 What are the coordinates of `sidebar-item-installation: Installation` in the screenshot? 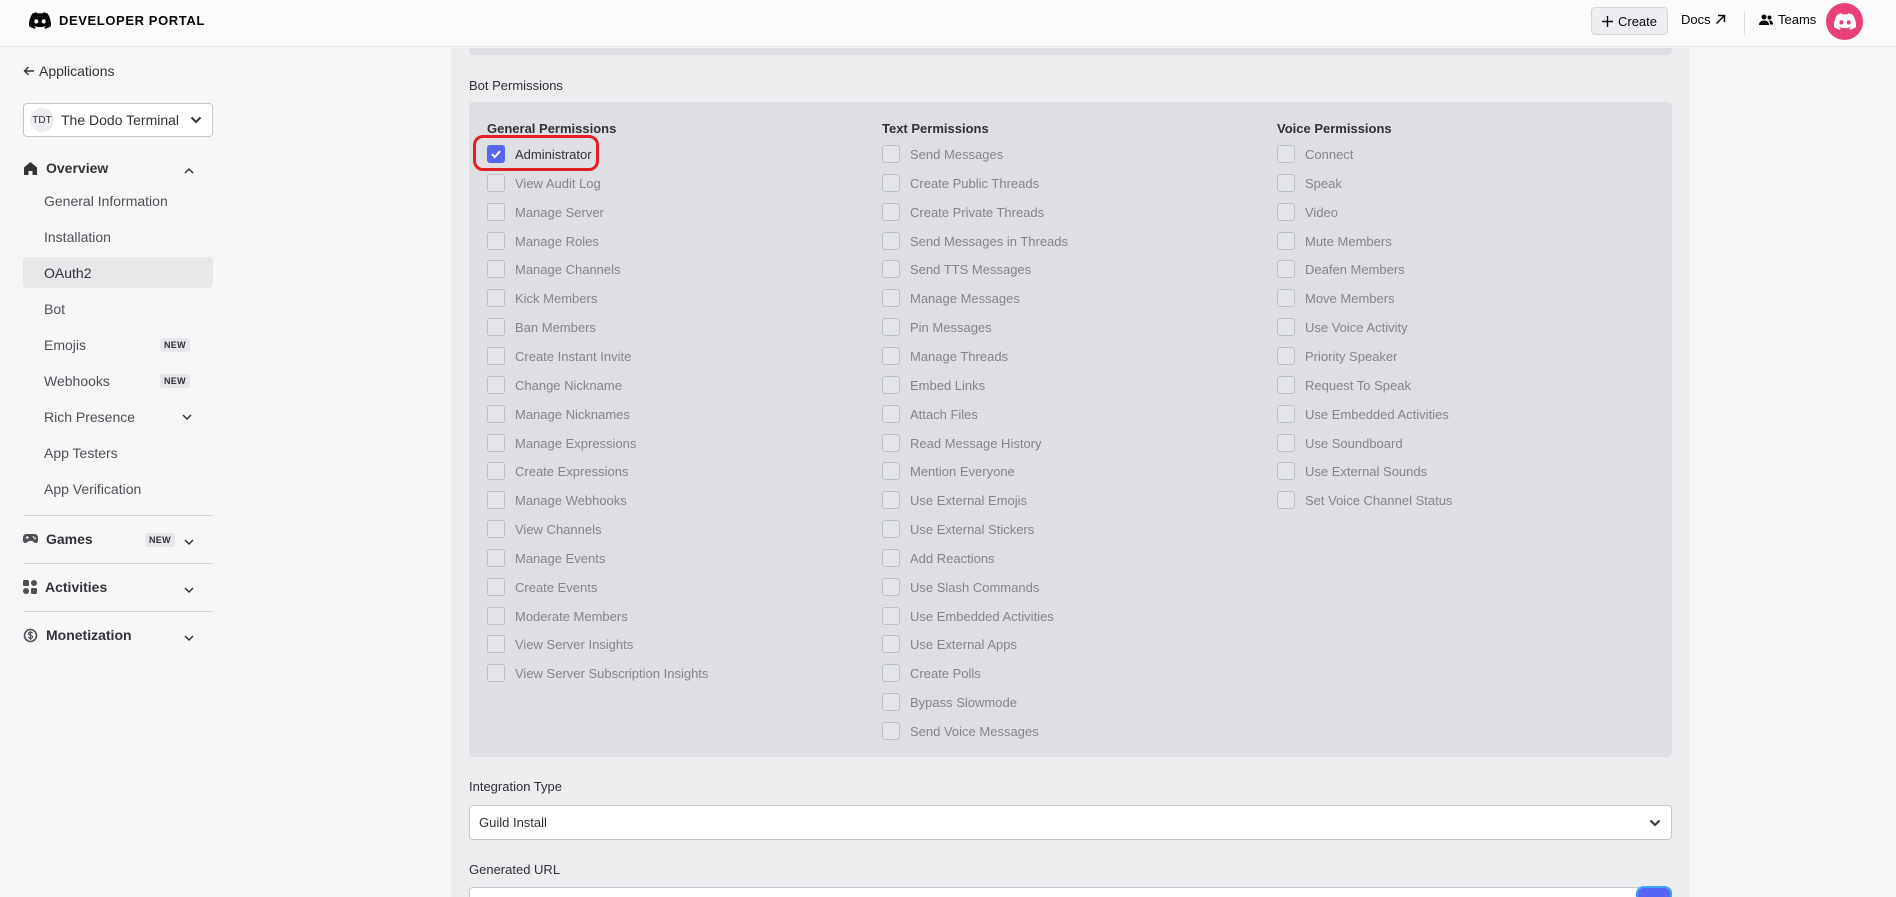 It's located at (118, 236).